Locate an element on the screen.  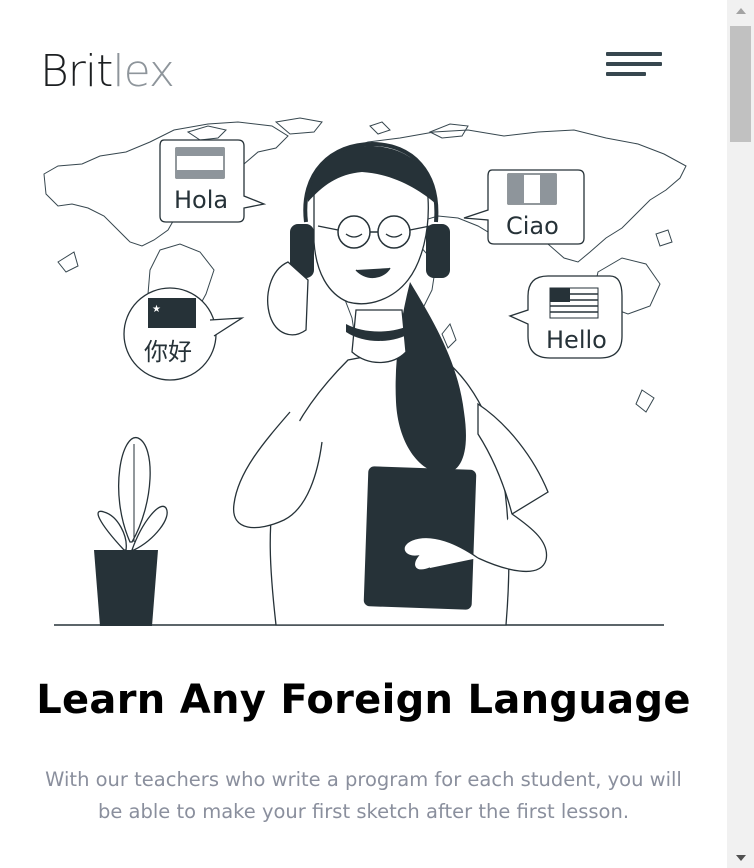
logo-main-text: Brit is located at coordinates (76, 71).